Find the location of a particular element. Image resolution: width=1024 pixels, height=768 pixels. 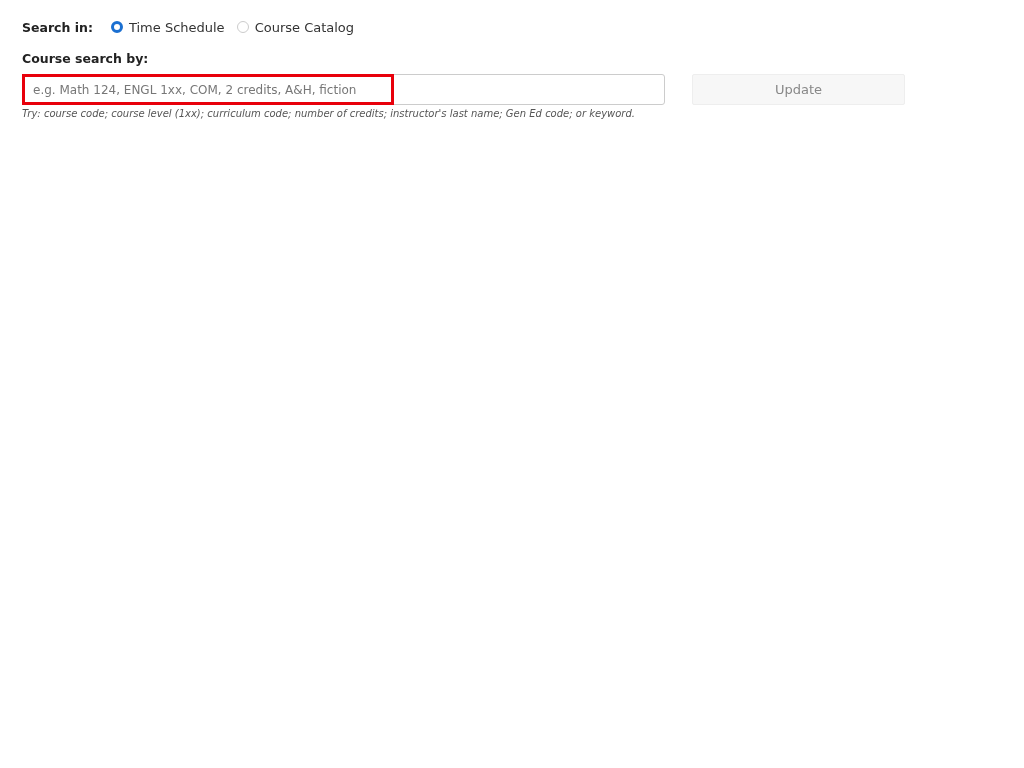

radio-icon is located at coordinates (116, 27).